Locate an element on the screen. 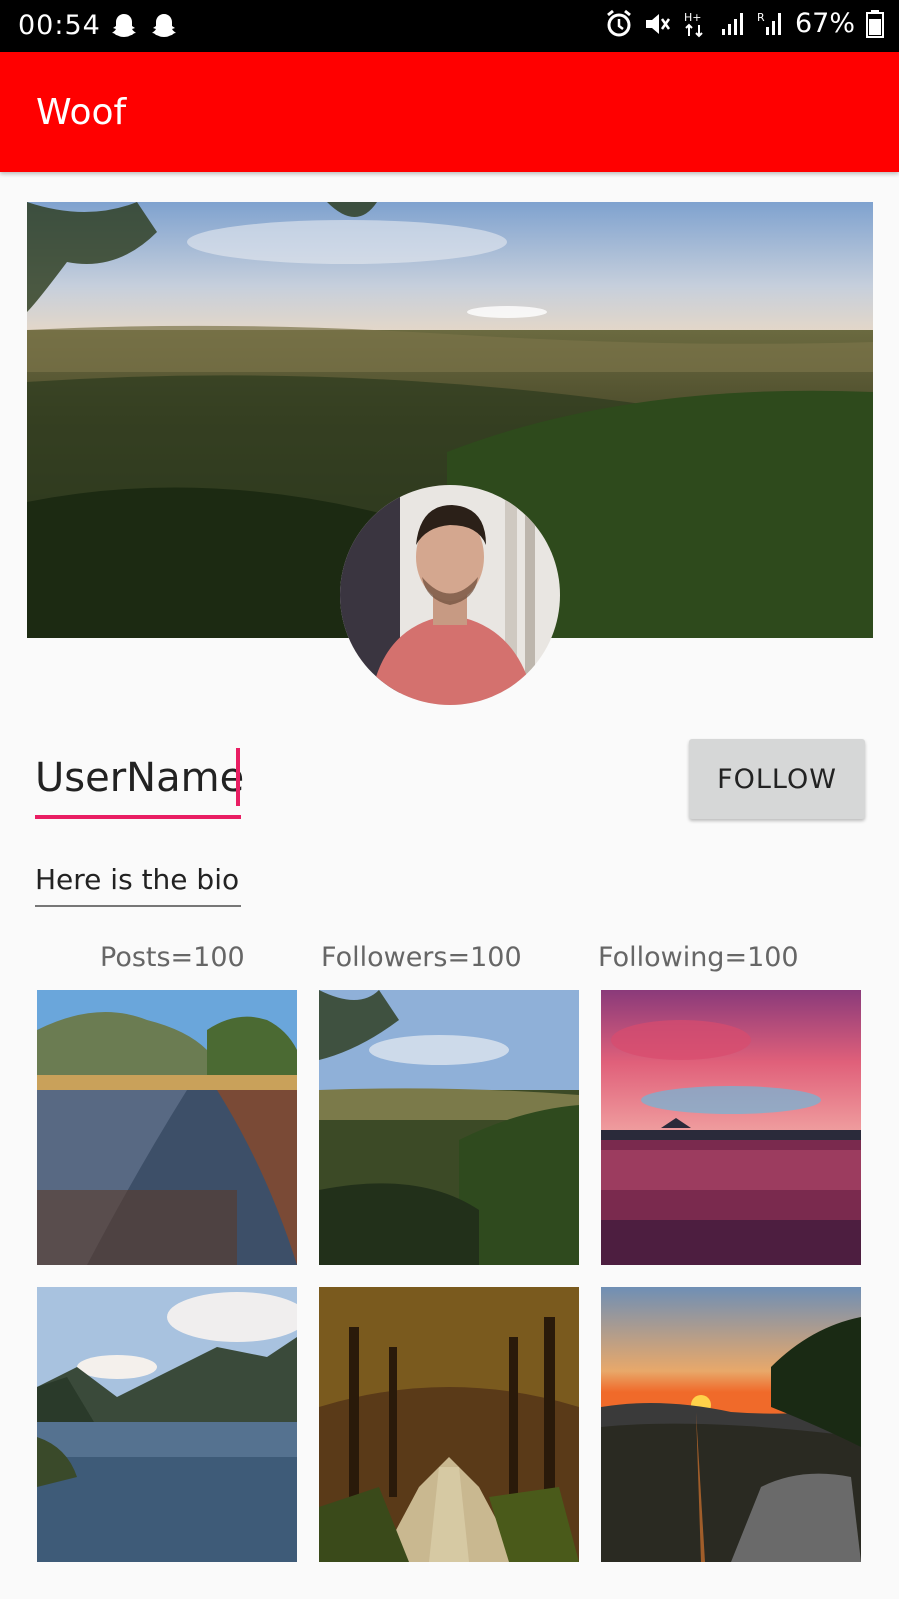  bio-text: Here is the bio is located at coordinates (137, 879).